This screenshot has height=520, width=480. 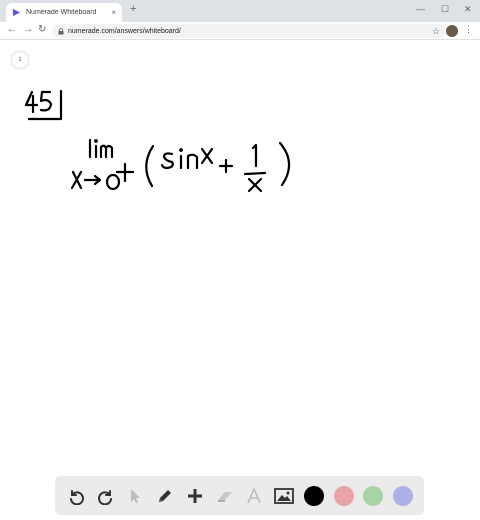 I want to click on fraction-1-over-x, so click(x=255, y=168).